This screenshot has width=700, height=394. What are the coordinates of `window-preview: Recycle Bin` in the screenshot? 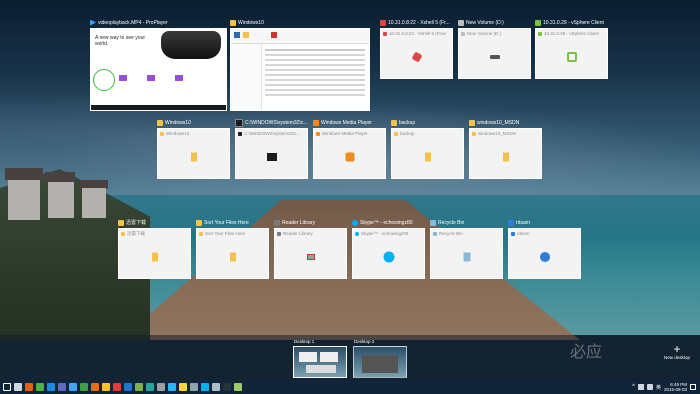 It's located at (466, 253).